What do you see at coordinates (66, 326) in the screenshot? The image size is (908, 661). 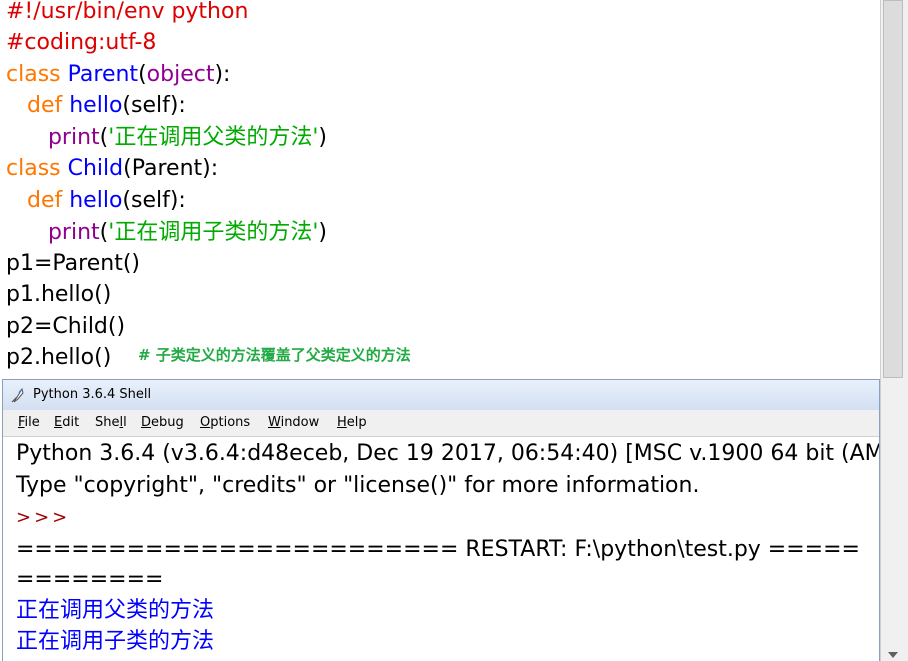 I see `code-line-p2-assign: p2=Child()` at bounding box center [66, 326].